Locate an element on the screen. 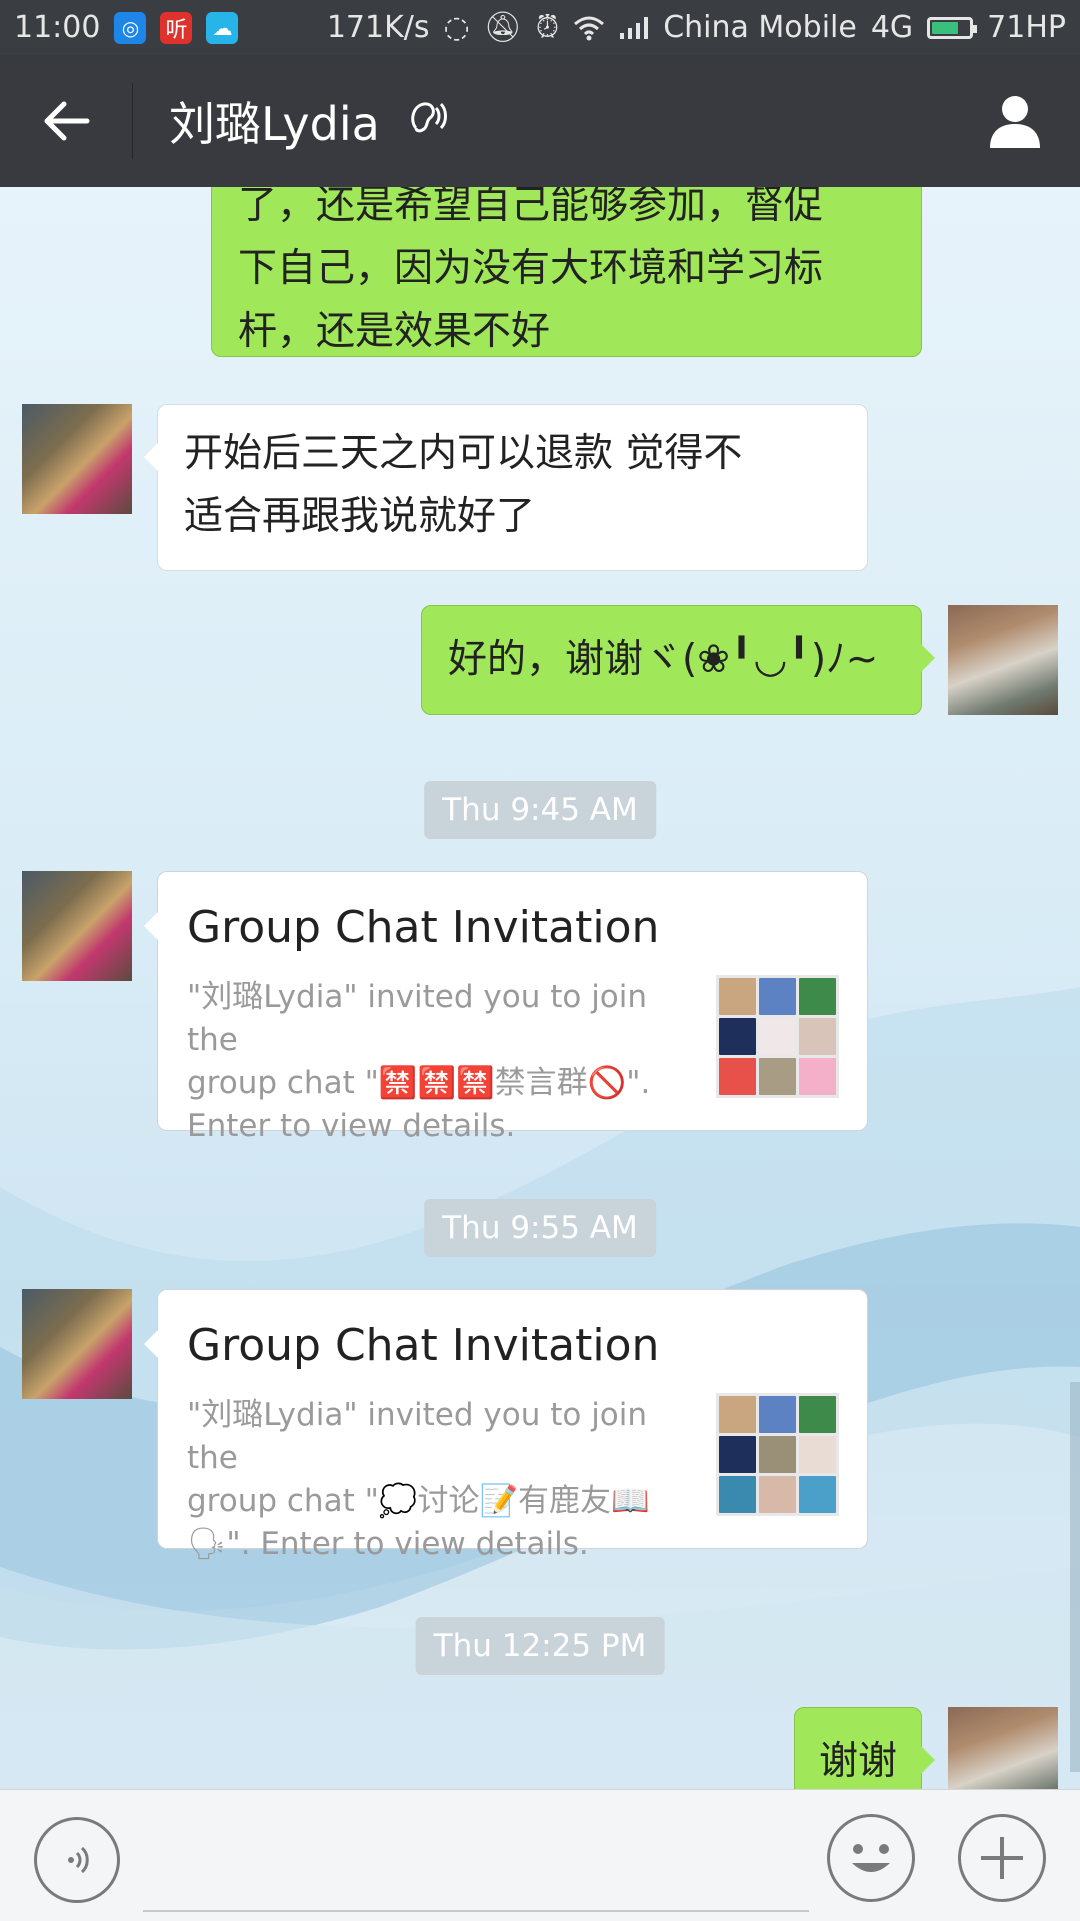 The height and width of the screenshot is (1921, 1080). wifi-icon is located at coordinates (589, 28).